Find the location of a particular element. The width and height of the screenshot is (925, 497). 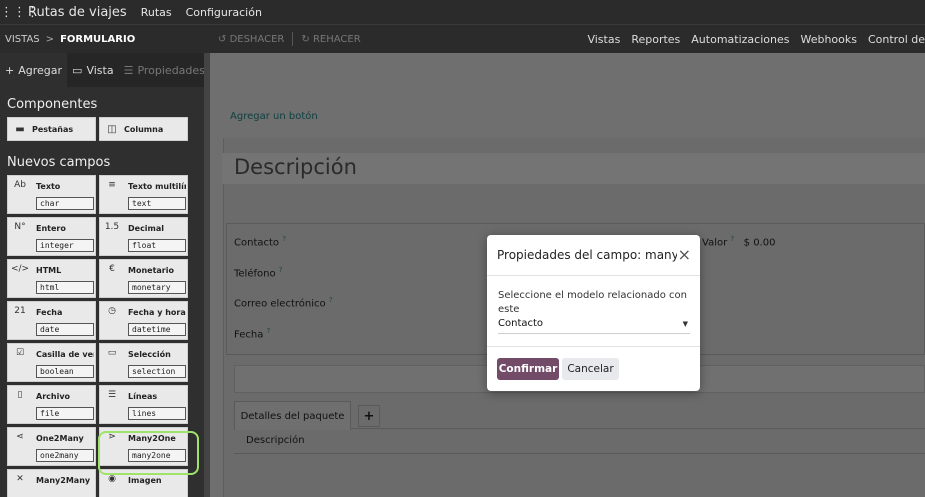

field-label: One2Many is located at coordinates (60, 438).